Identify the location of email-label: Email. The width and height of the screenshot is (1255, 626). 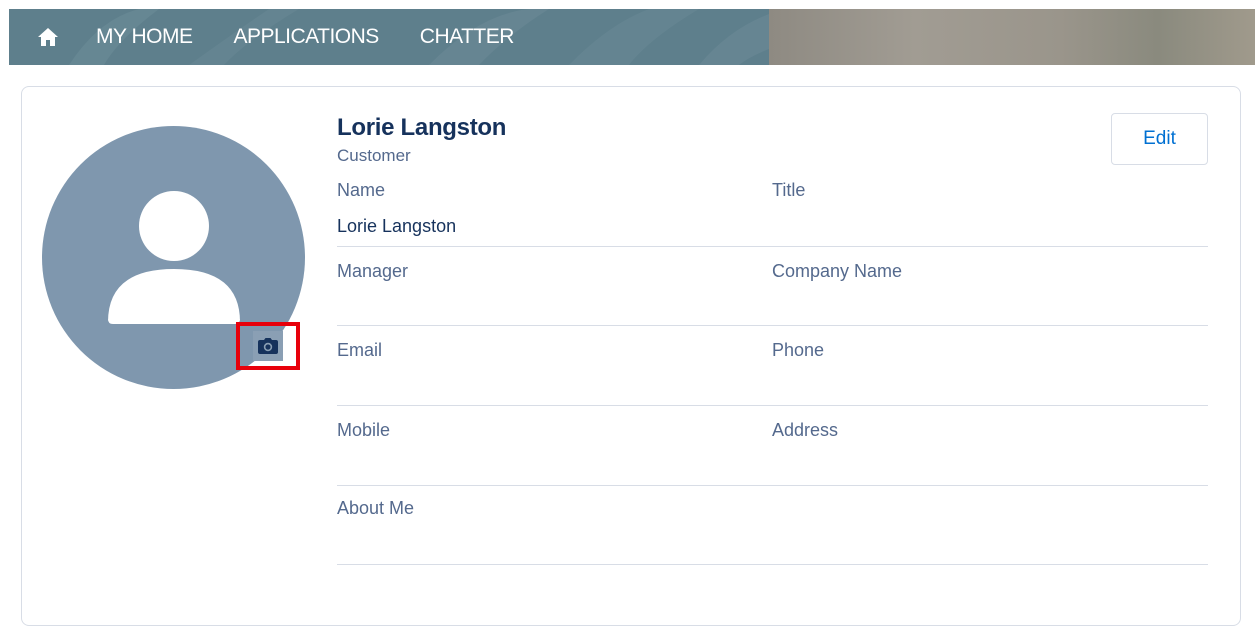
(360, 350).